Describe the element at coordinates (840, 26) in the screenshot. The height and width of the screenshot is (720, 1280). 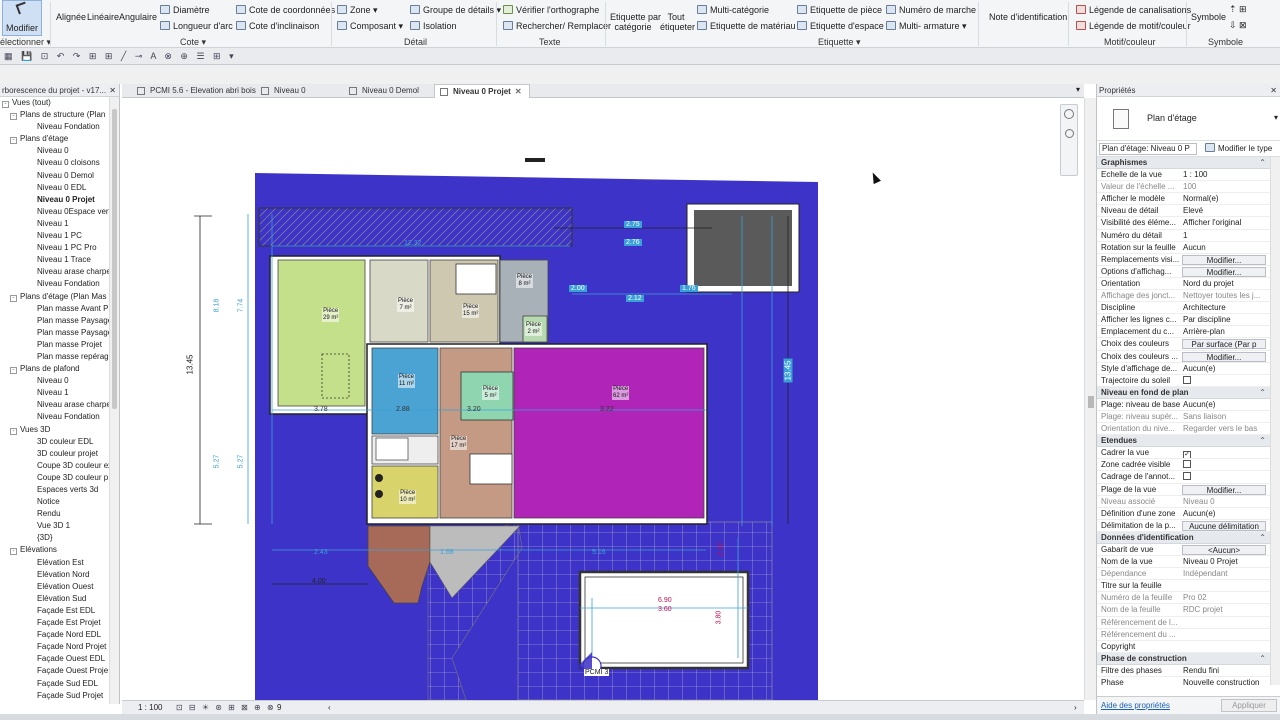
I see `etiquette-espace-button: Etiquette d'espace` at that location.